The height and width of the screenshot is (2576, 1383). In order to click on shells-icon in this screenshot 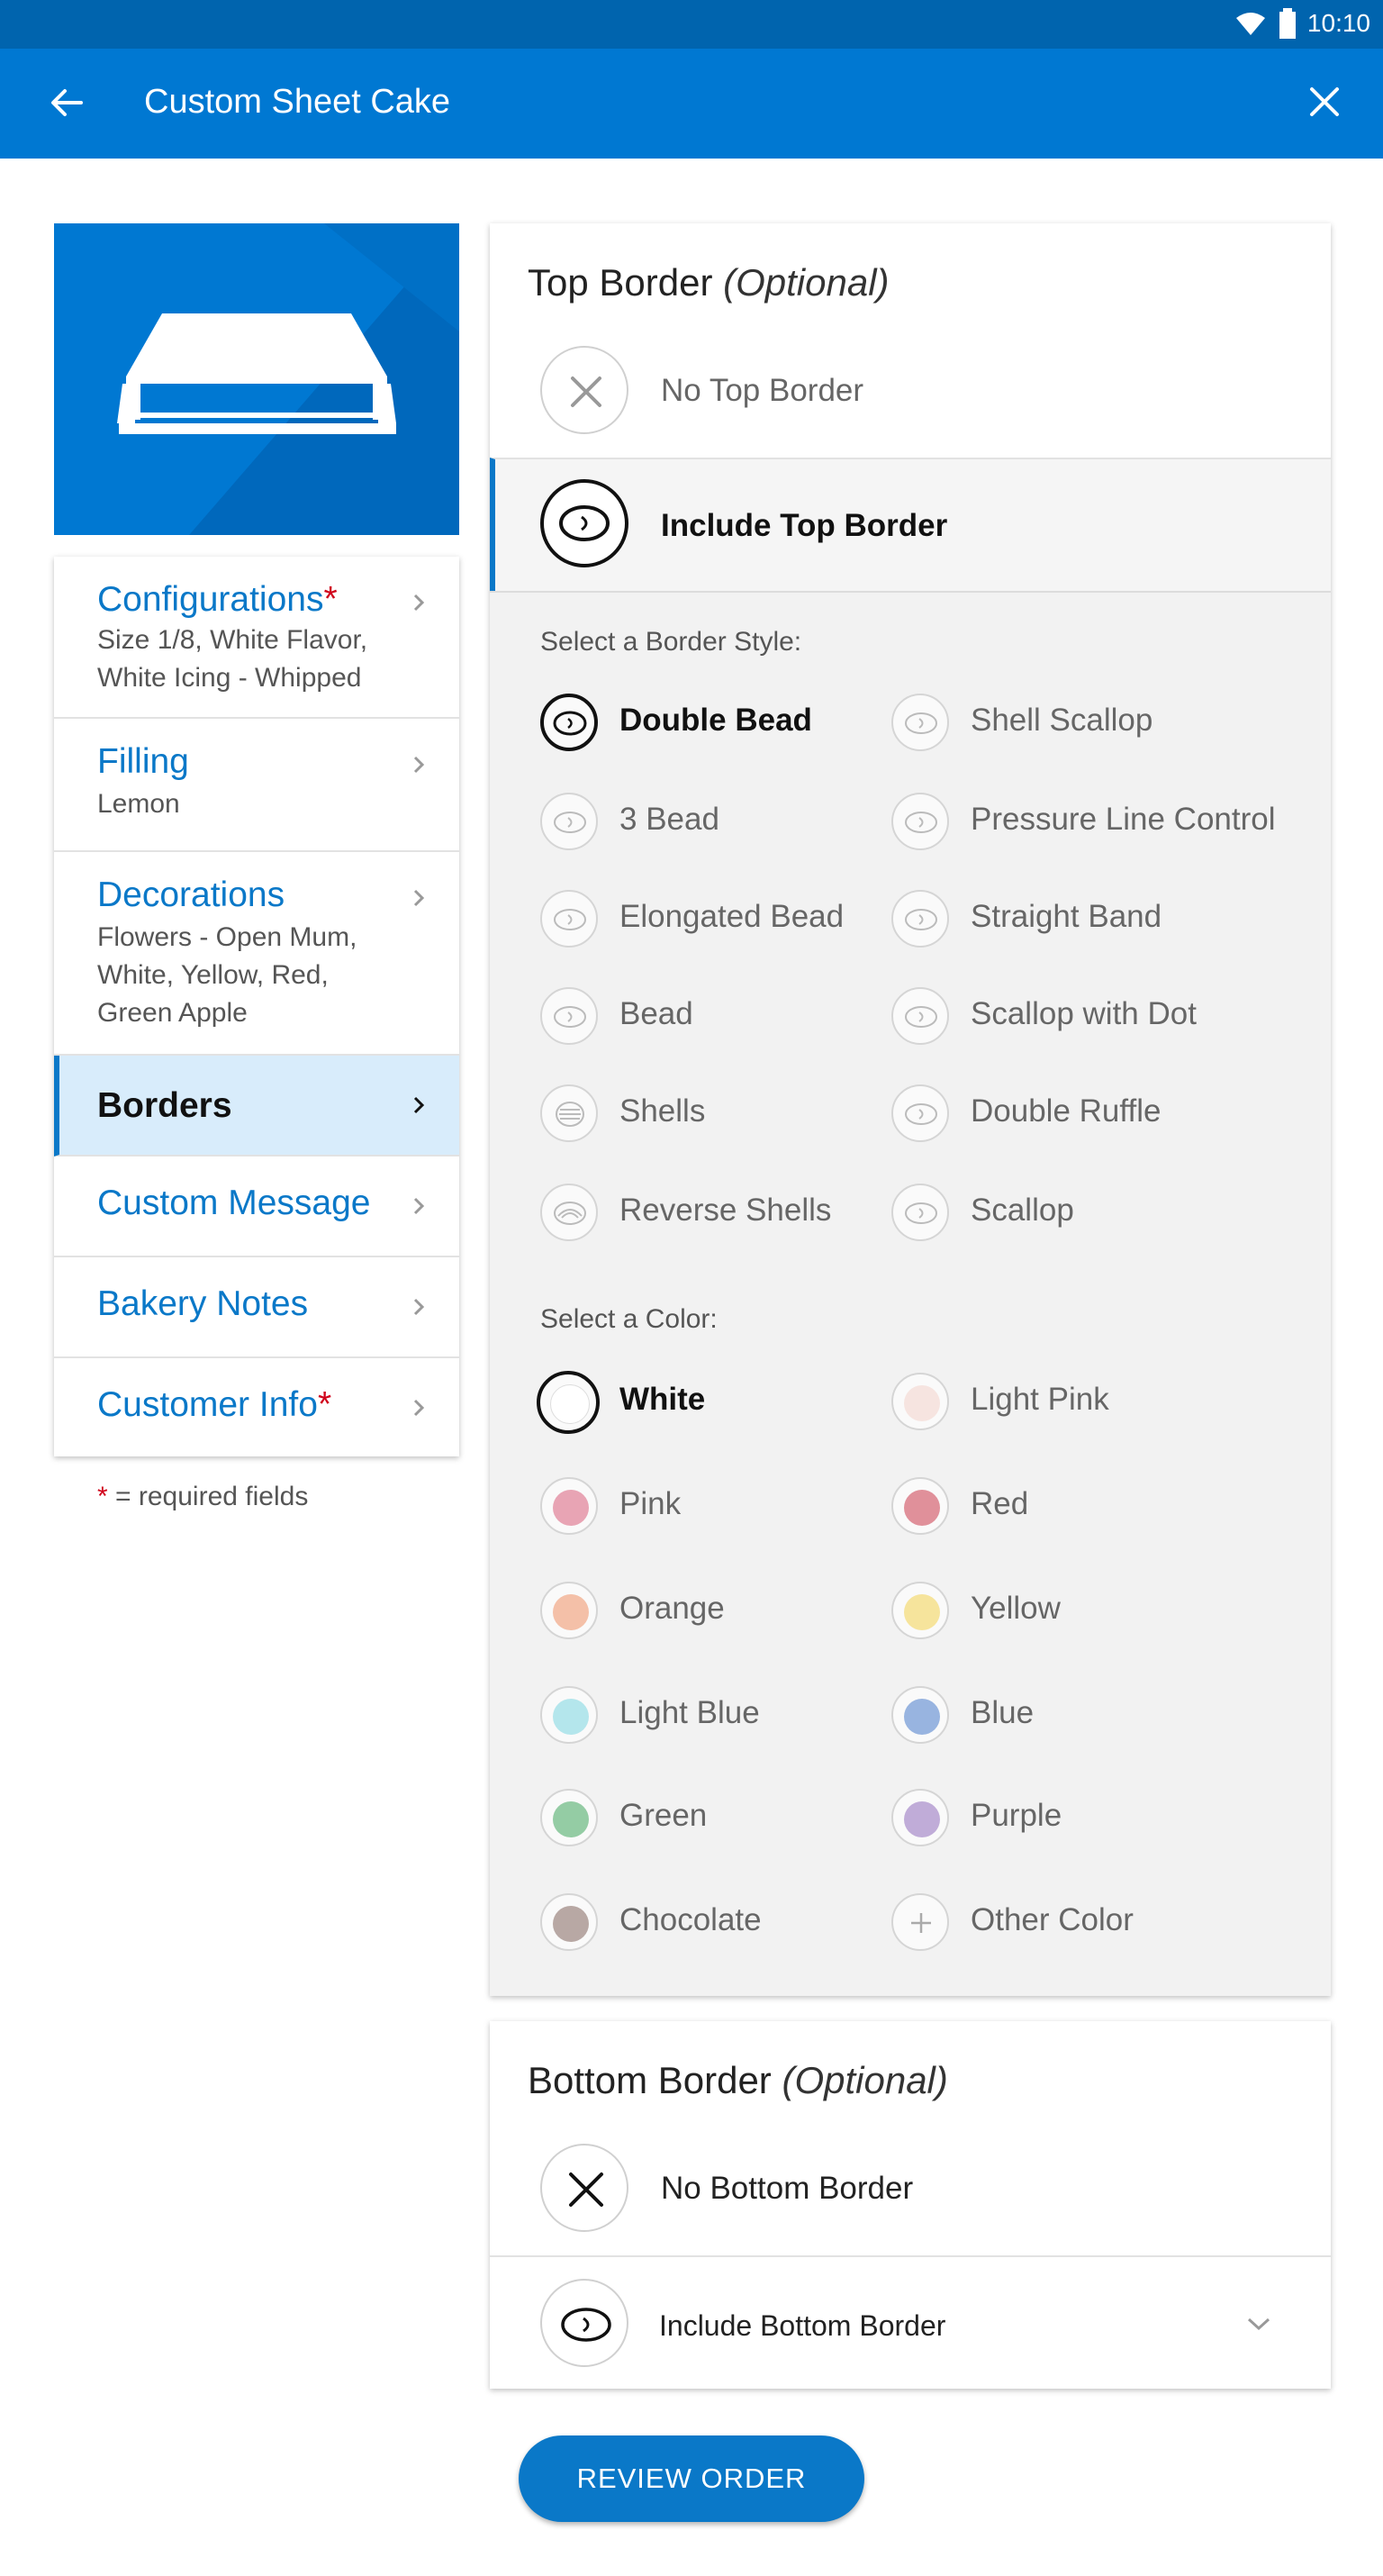, I will do `click(569, 1113)`.